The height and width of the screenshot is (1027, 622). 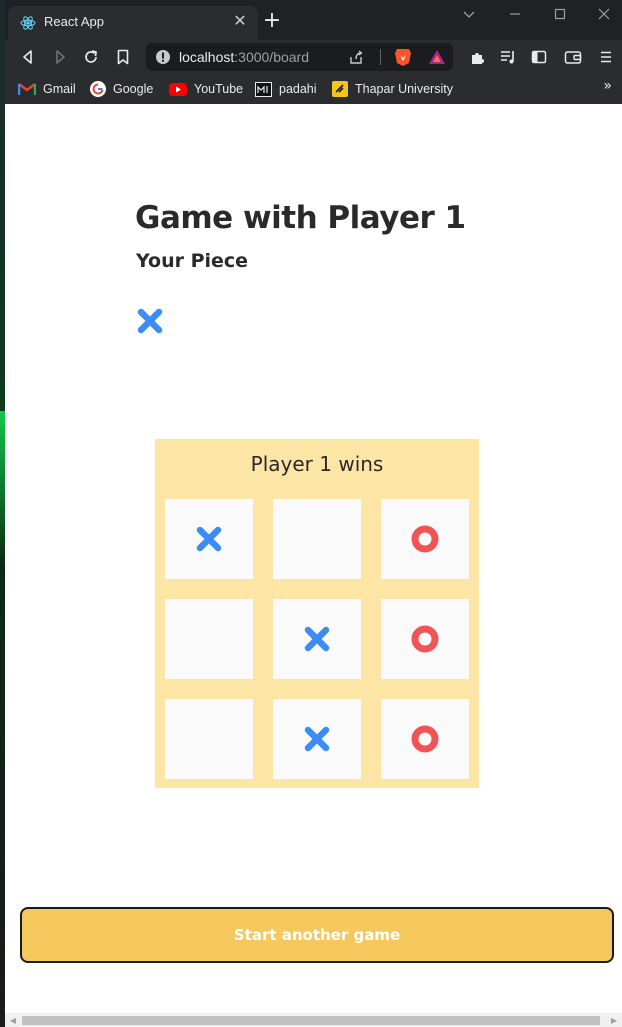 I want to click on new-tab-button: +, so click(x=272, y=21).